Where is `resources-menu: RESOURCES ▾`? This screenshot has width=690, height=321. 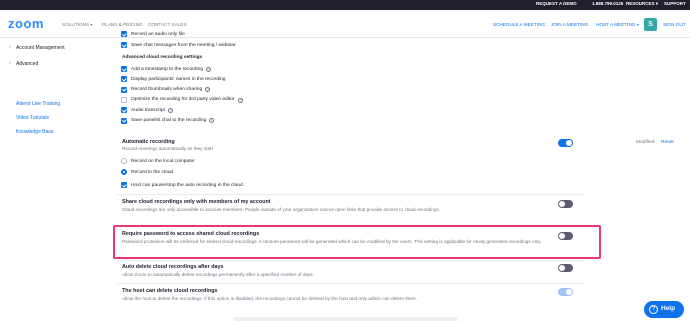 resources-menu: RESOURCES ▾ is located at coordinates (642, 4).